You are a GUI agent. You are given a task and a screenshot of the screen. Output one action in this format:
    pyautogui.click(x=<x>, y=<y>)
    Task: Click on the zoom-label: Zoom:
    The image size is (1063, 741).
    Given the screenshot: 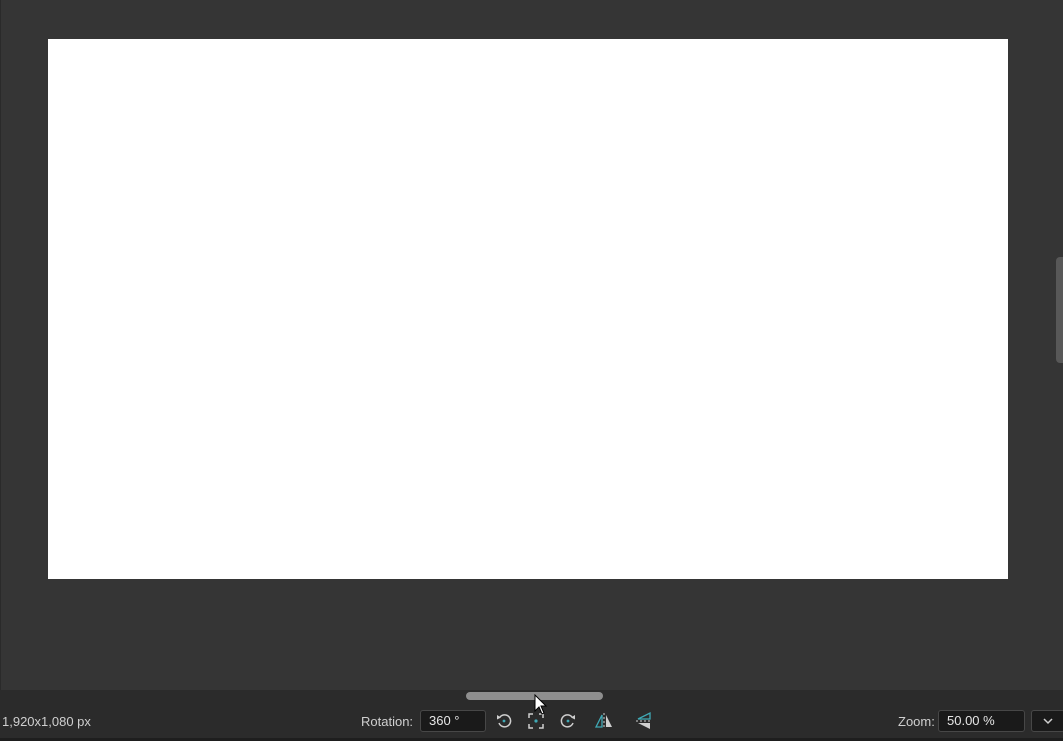 What is the action you would take?
    pyautogui.click(x=916, y=721)
    